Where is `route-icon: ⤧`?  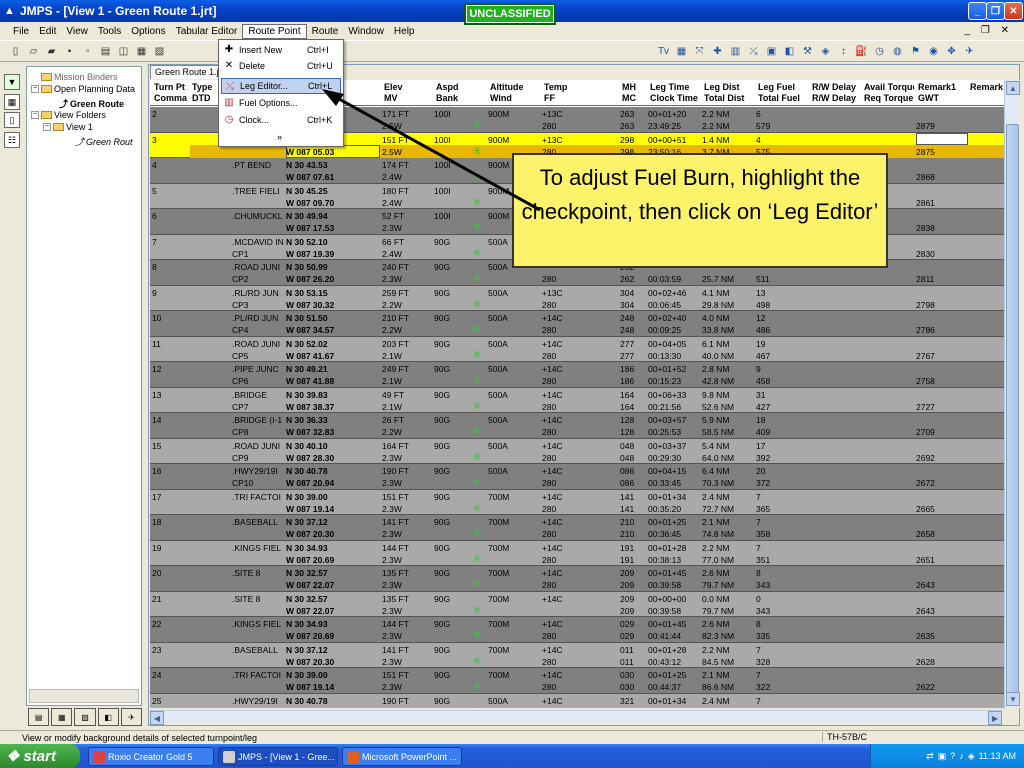
route-icon: ⤧ is located at coordinates (699, 51).